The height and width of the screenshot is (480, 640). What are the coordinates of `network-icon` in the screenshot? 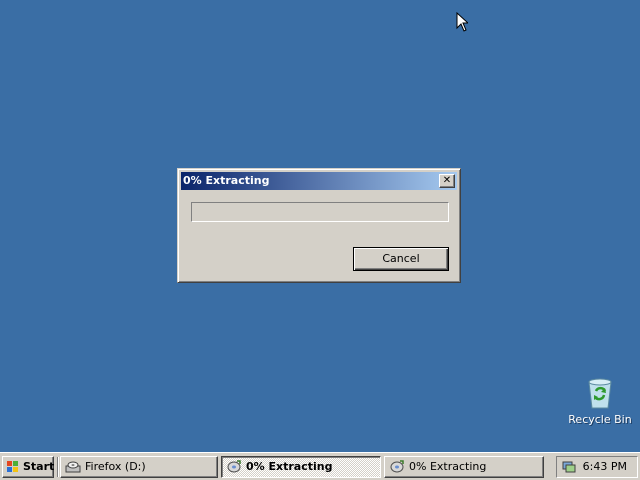 It's located at (569, 467).